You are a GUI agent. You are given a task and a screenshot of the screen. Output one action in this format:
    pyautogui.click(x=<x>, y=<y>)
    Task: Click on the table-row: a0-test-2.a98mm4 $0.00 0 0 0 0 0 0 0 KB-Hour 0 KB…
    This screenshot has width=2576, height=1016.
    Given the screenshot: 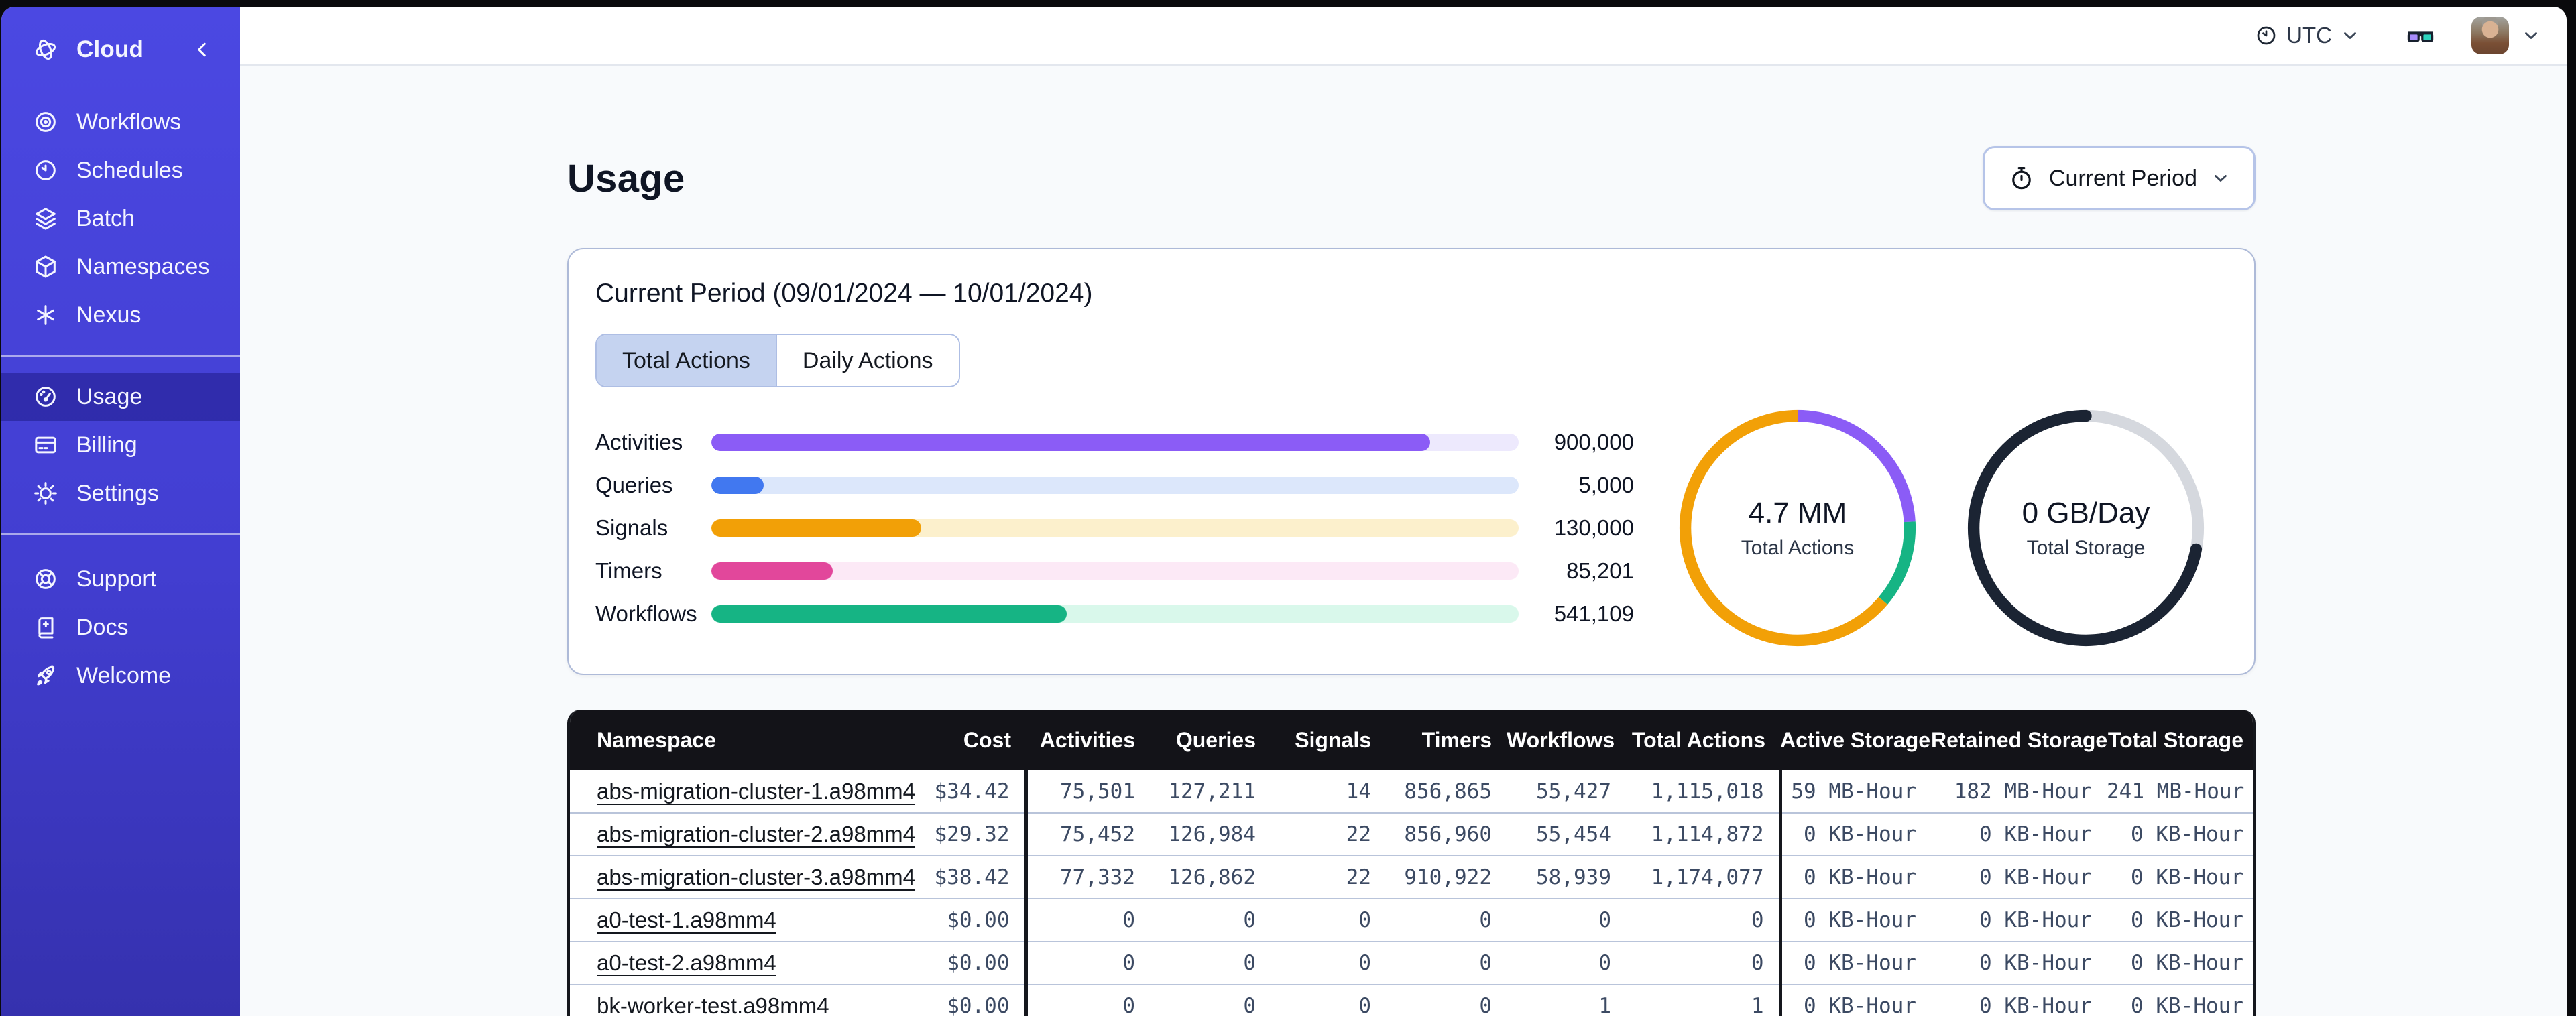 What is the action you would take?
    pyautogui.click(x=1411, y=963)
    